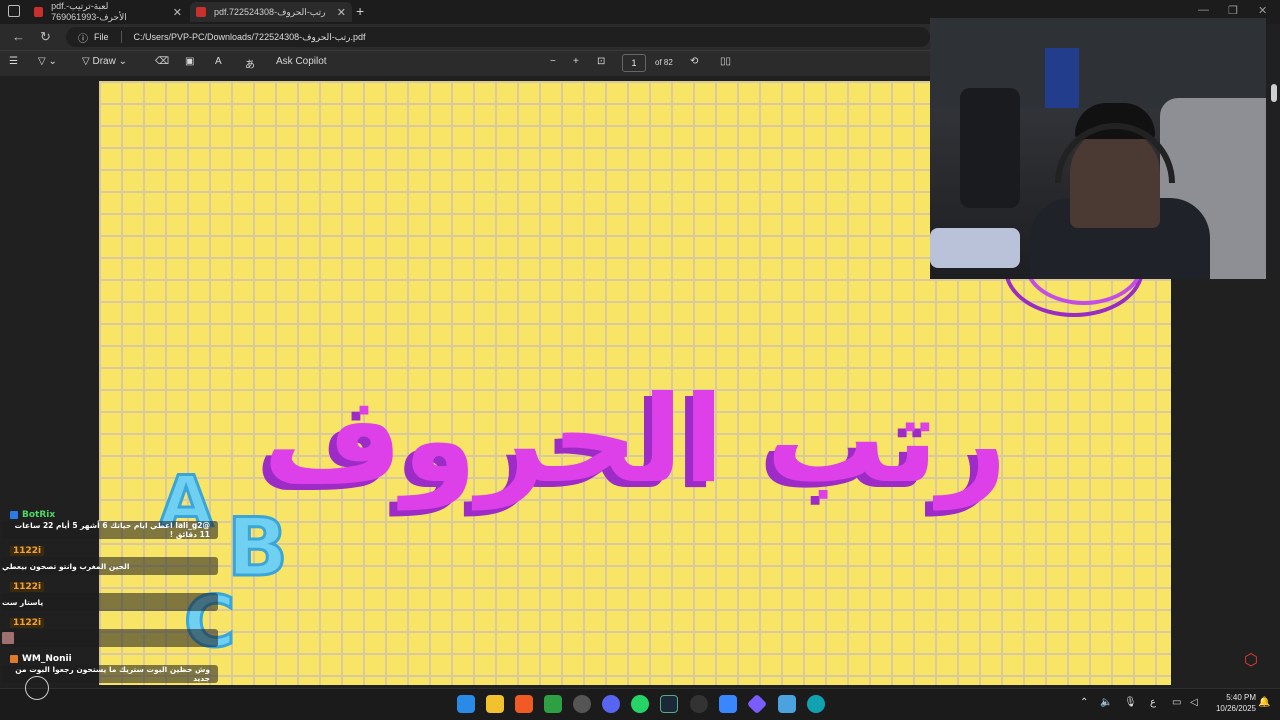  Describe the element at coordinates (47, 659) in the screenshot. I see `chat-username: WM_Nonii` at that location.